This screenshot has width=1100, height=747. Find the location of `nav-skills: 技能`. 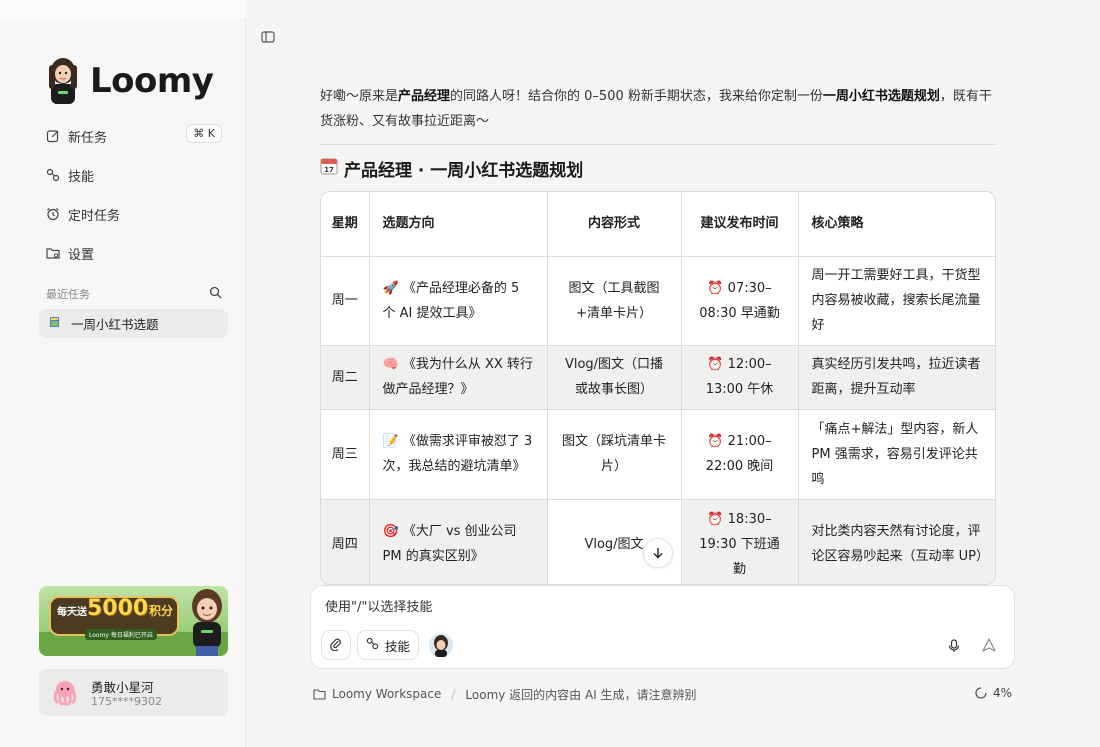

nav-skills: 技能 is located at coordinates (135, 175).